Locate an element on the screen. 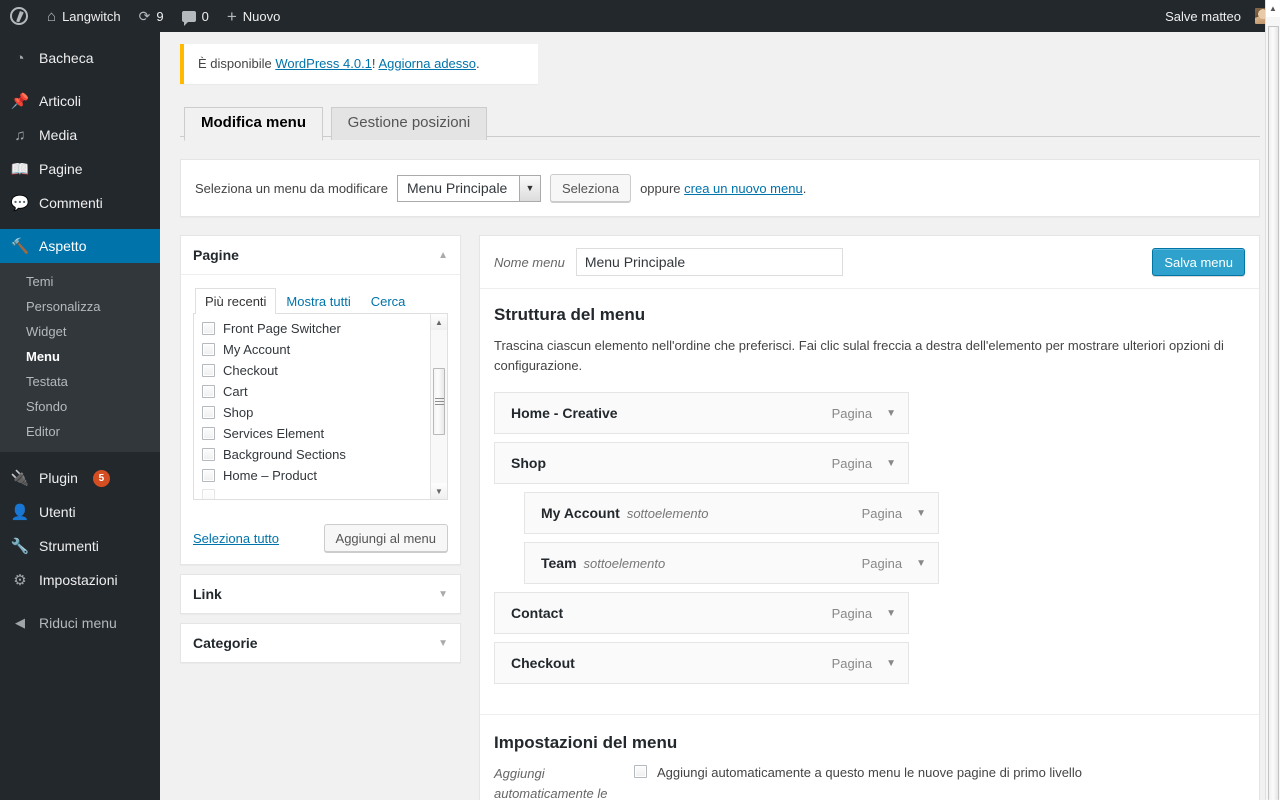  list-item-label: Front Page Switcher is located at coordinates (282, 329).